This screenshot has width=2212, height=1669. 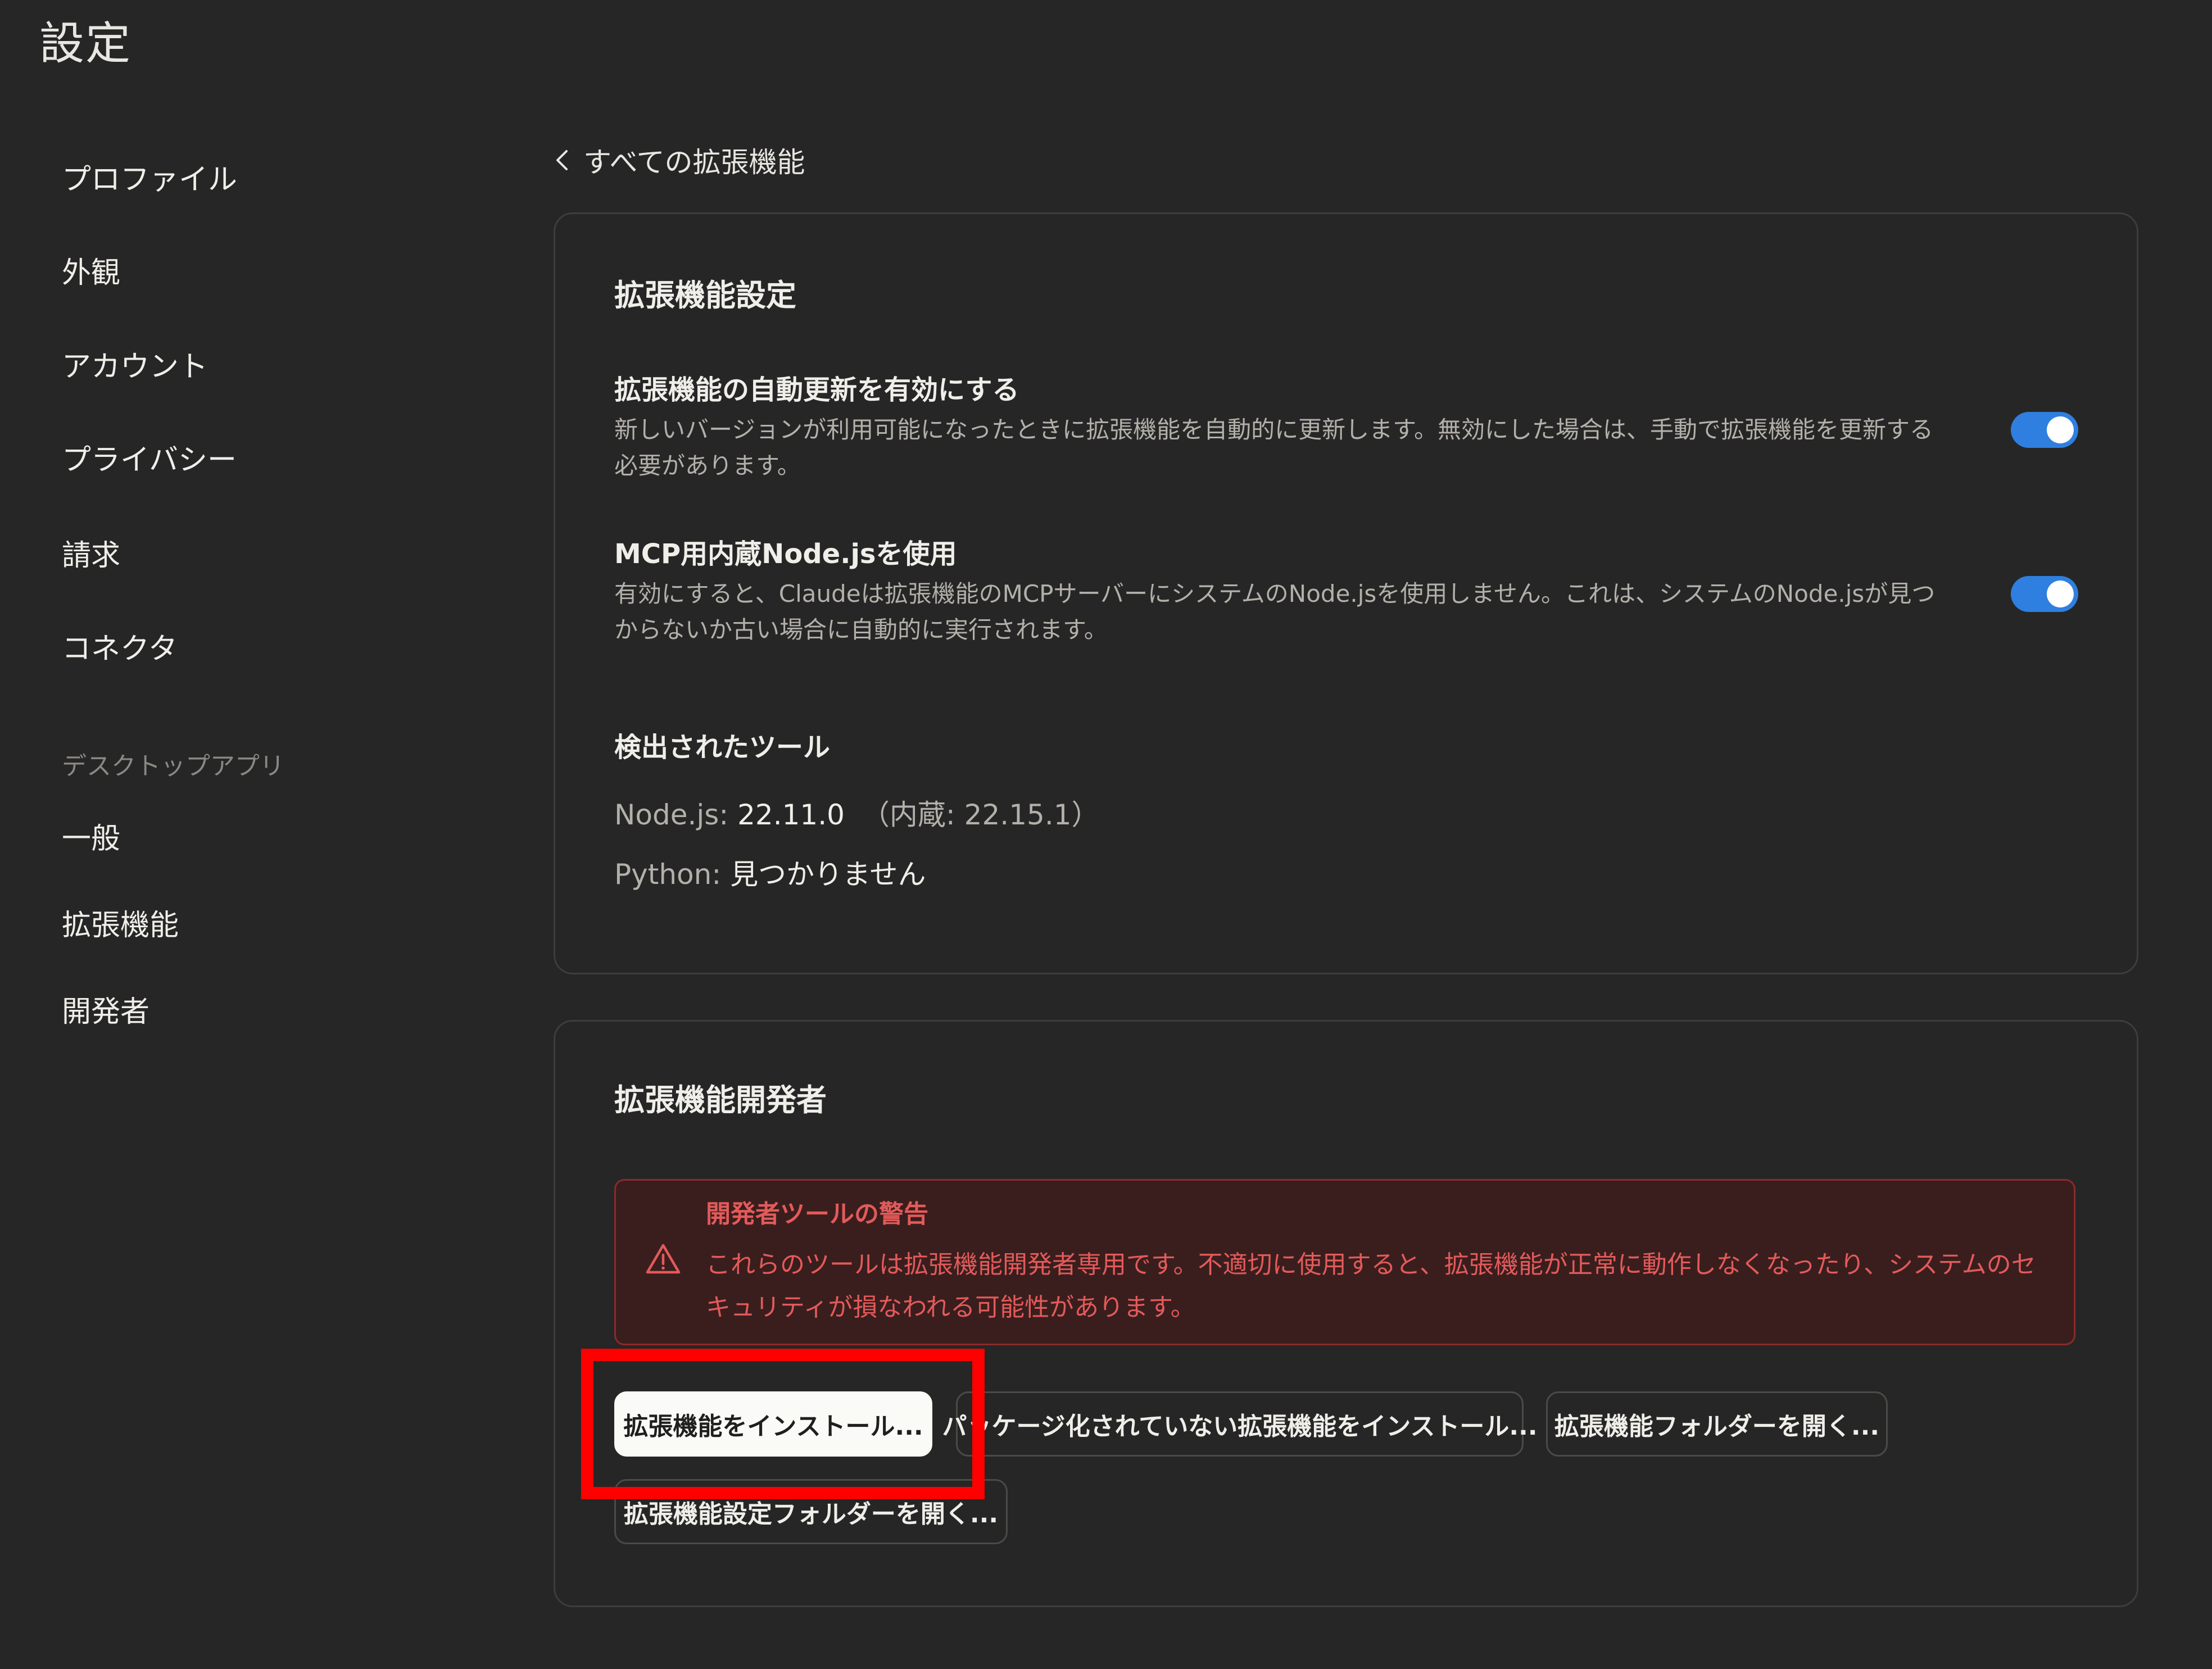 What do you see at coordinates (786, 554) in the screenshot?
I see `builtin-node-title: MCP用内蔵Node.jsを使用` at bounding box center [786, 554].